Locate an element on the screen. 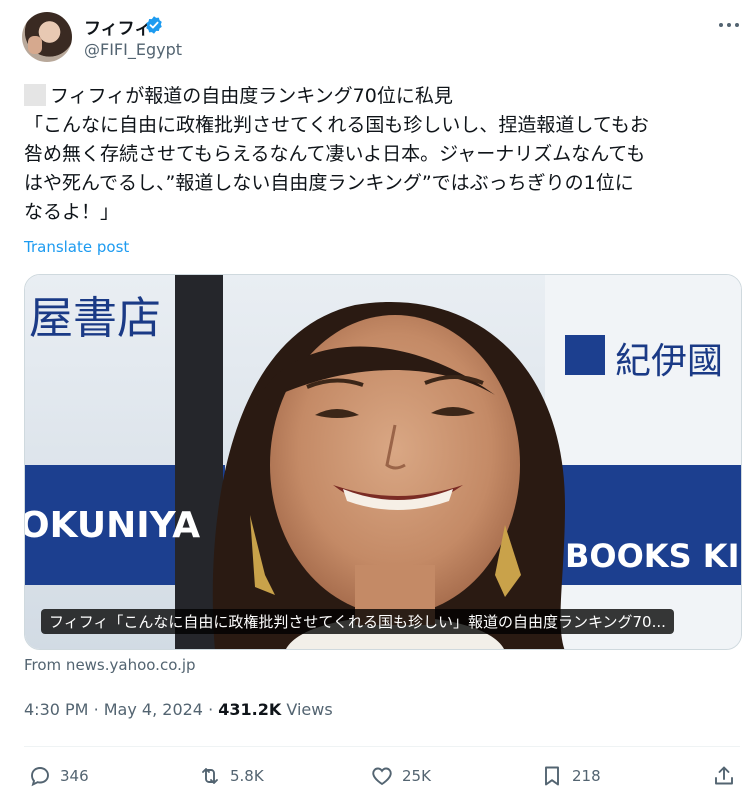 This screenshot has height=796, width=756. like-icon is located at coordinates (382, 776).